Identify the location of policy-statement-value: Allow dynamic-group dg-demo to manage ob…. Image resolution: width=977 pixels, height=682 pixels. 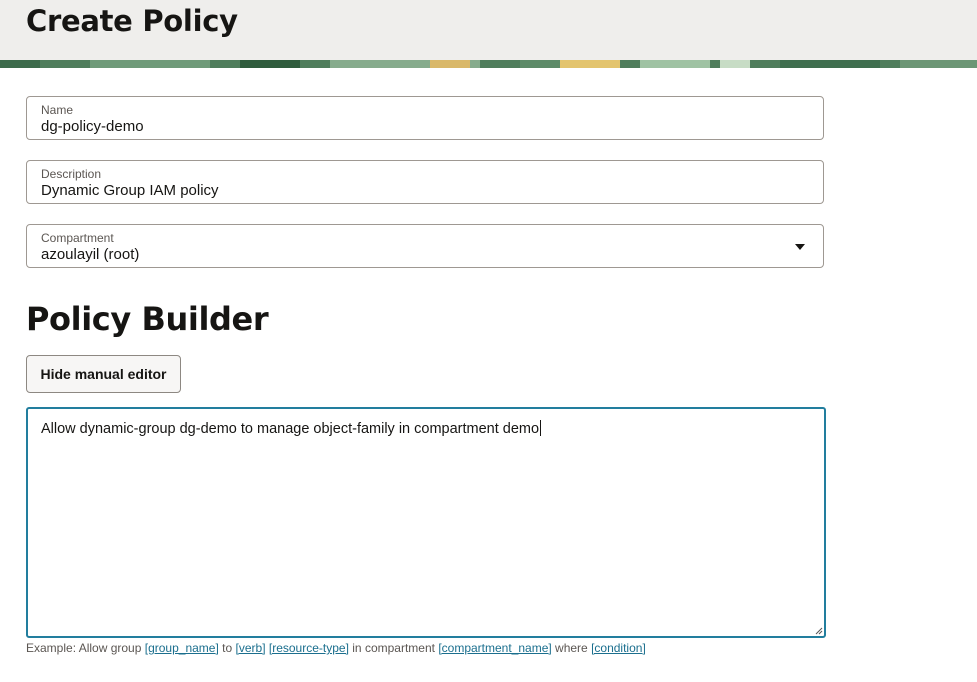
(290, 429).